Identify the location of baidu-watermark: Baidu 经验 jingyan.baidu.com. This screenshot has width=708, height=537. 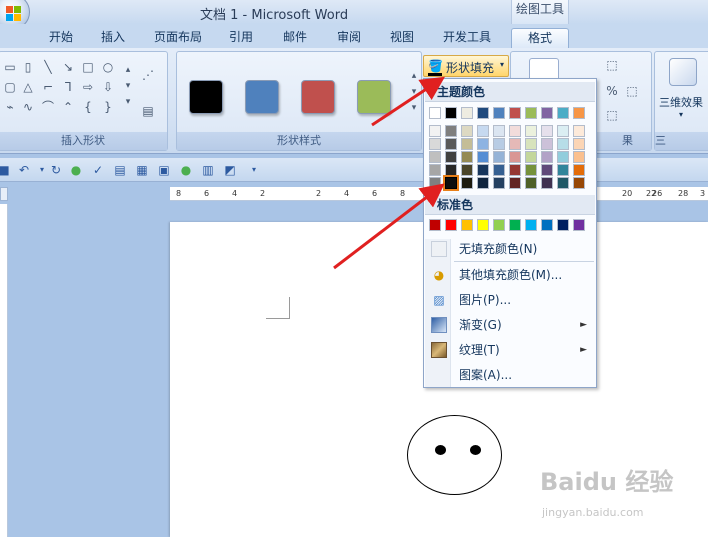
(610, 492).